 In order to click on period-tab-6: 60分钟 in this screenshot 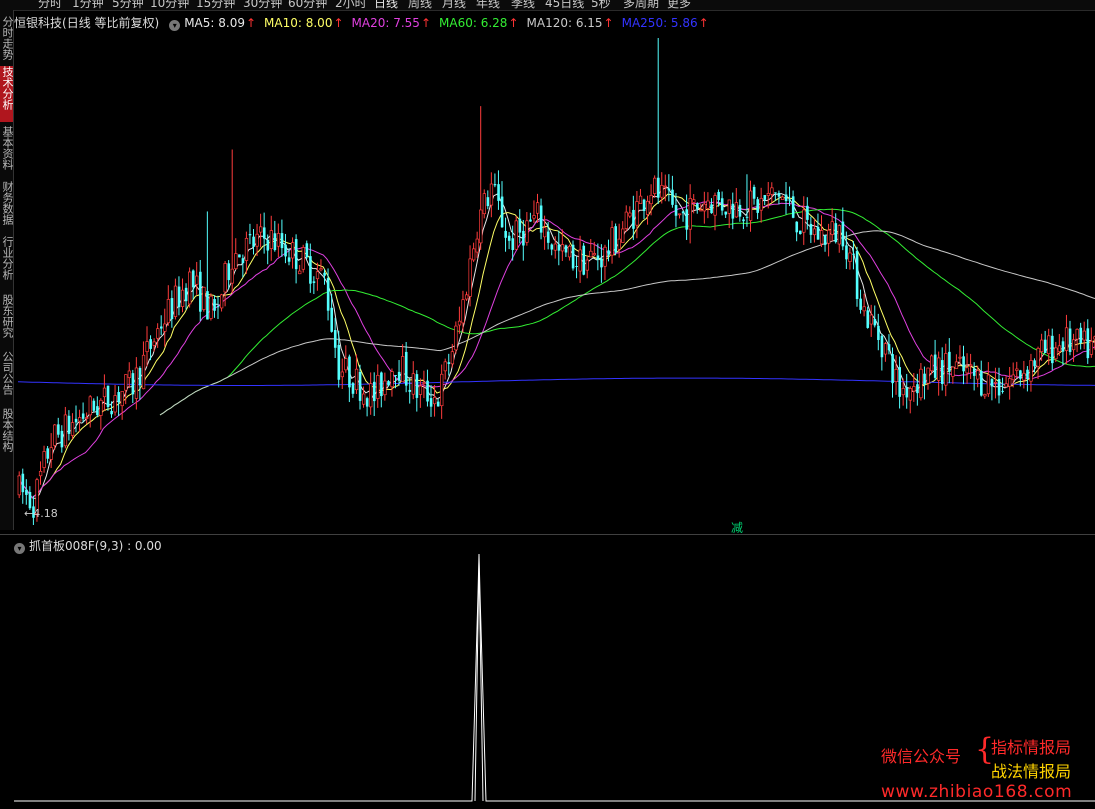, I will do `click(307, 4)`.